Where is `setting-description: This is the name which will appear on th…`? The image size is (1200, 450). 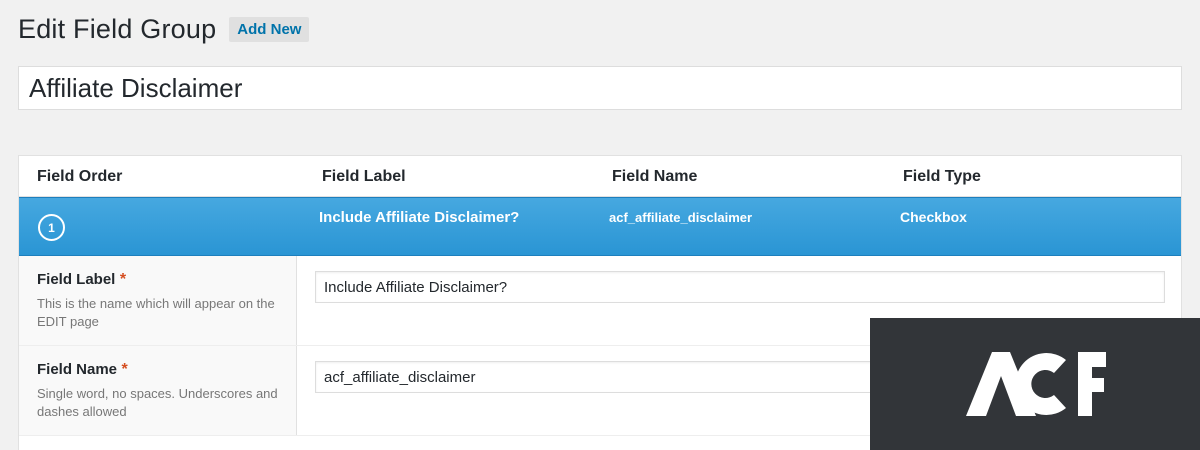 setting-description: This is the name which will appear on th… is located at coordinates (156, 312).